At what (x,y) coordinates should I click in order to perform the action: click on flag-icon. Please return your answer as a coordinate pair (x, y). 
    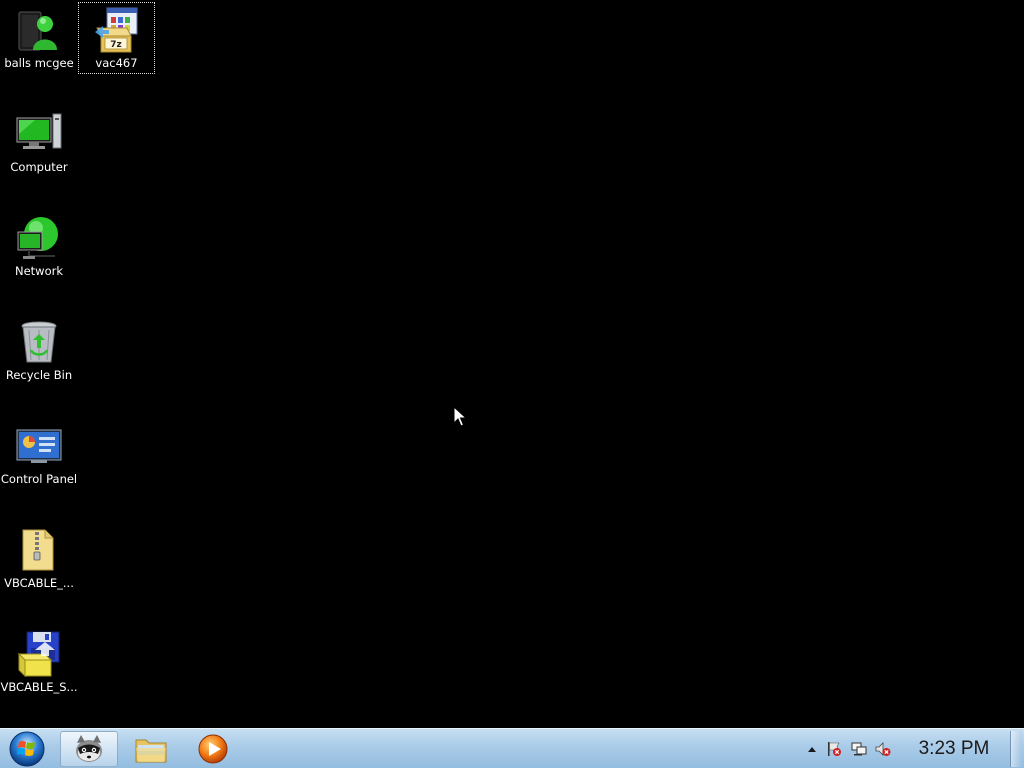
    Looking at the image, I should click on (834, 749).